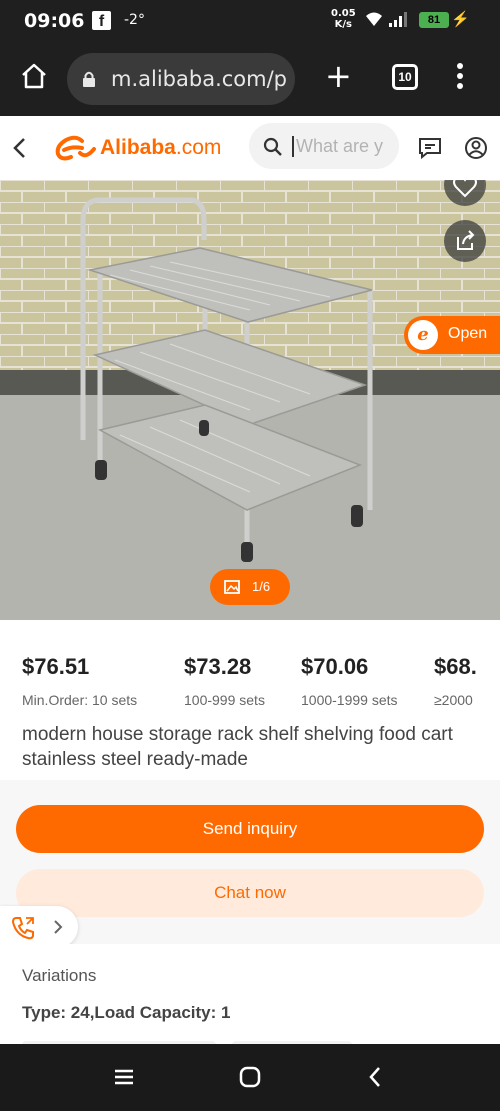 The height and width of the screenshot is (1111, 500). What do you see at coordinates (250, 893) in the screenshot?
I see `chat-now-button: Chat now` at bounding box center [250, 893].